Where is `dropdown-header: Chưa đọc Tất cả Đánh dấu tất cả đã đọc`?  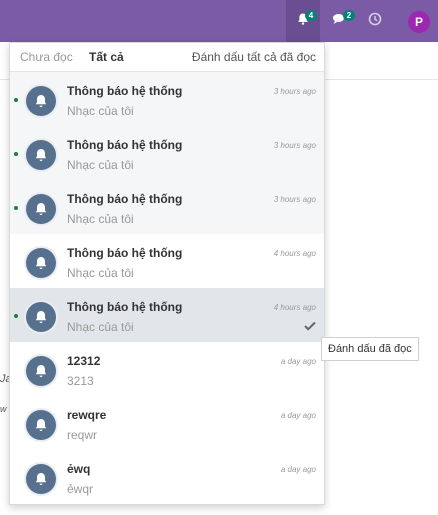
dropdown-header: Chưa đọc Tất cả Đánh dấu tất cả đã đọc is located at coordinates (167, 57).